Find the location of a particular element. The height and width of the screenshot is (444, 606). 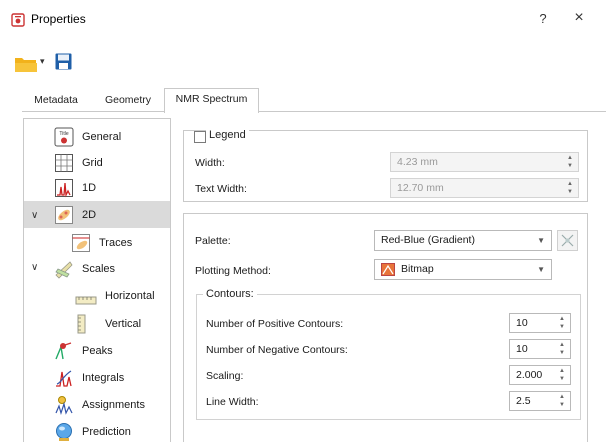

tree-item-peaks: Peaks is located at coordinates (83, 350).